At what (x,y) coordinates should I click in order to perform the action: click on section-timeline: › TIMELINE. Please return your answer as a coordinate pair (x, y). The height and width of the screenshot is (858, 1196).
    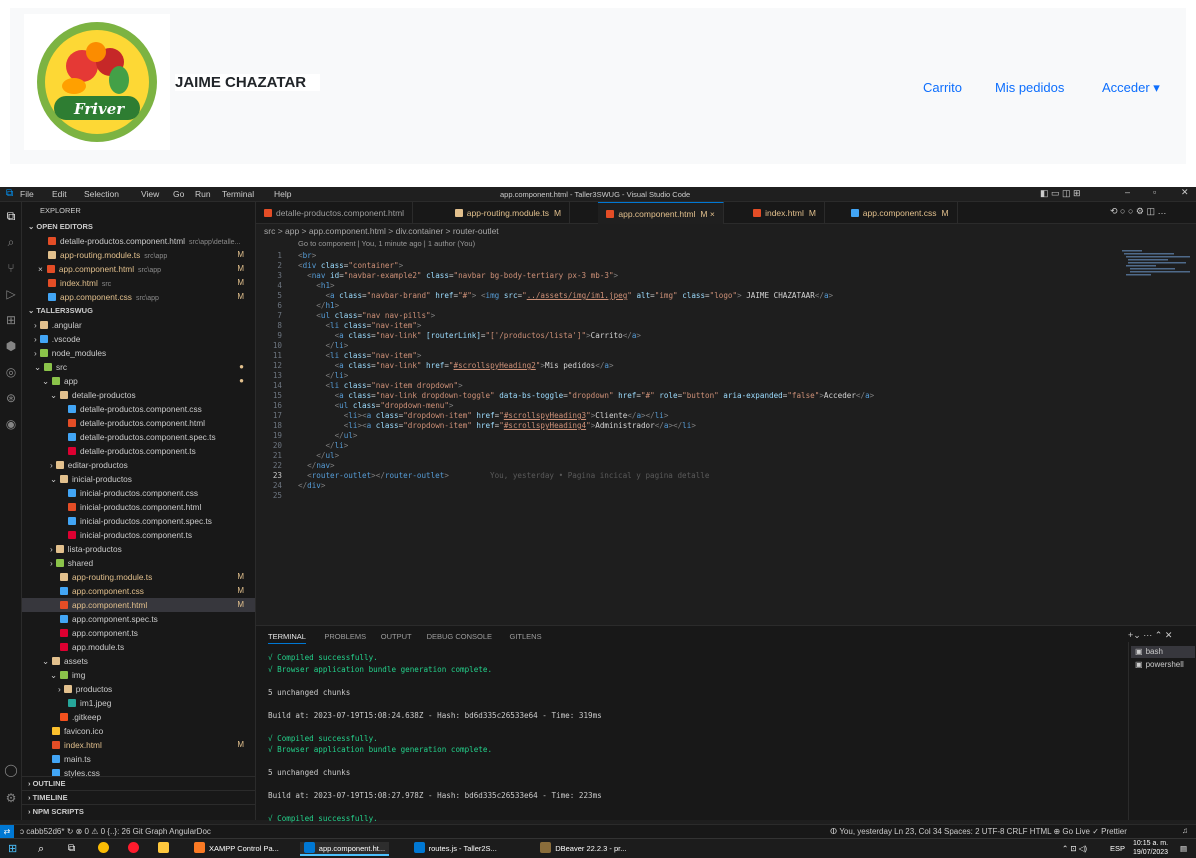
    Looking at the image, I should click on (138, 797).